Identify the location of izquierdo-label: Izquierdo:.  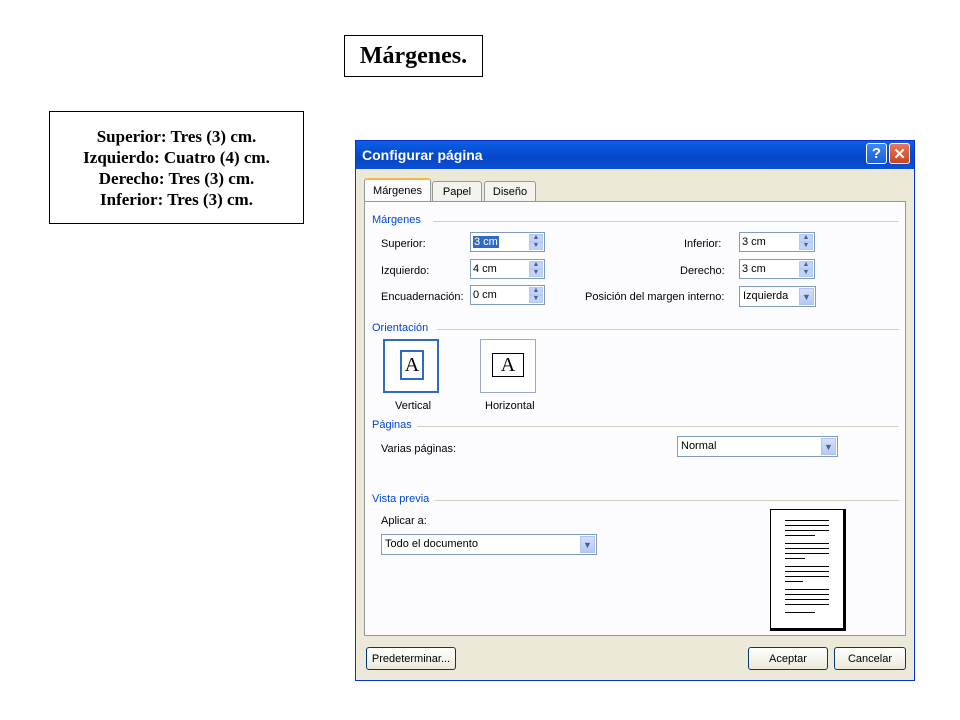
(405, 271).